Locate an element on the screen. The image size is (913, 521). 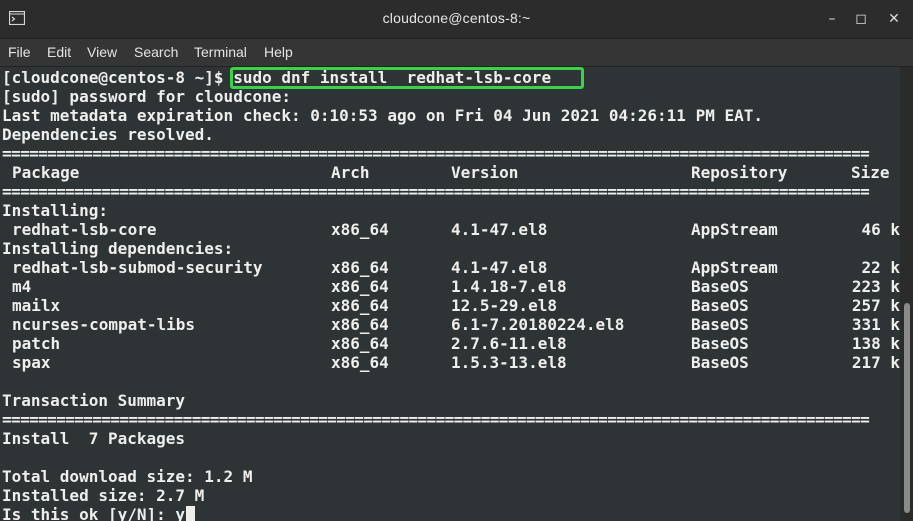
menu-terminal: Terminal is located at coordinates (220, 52).